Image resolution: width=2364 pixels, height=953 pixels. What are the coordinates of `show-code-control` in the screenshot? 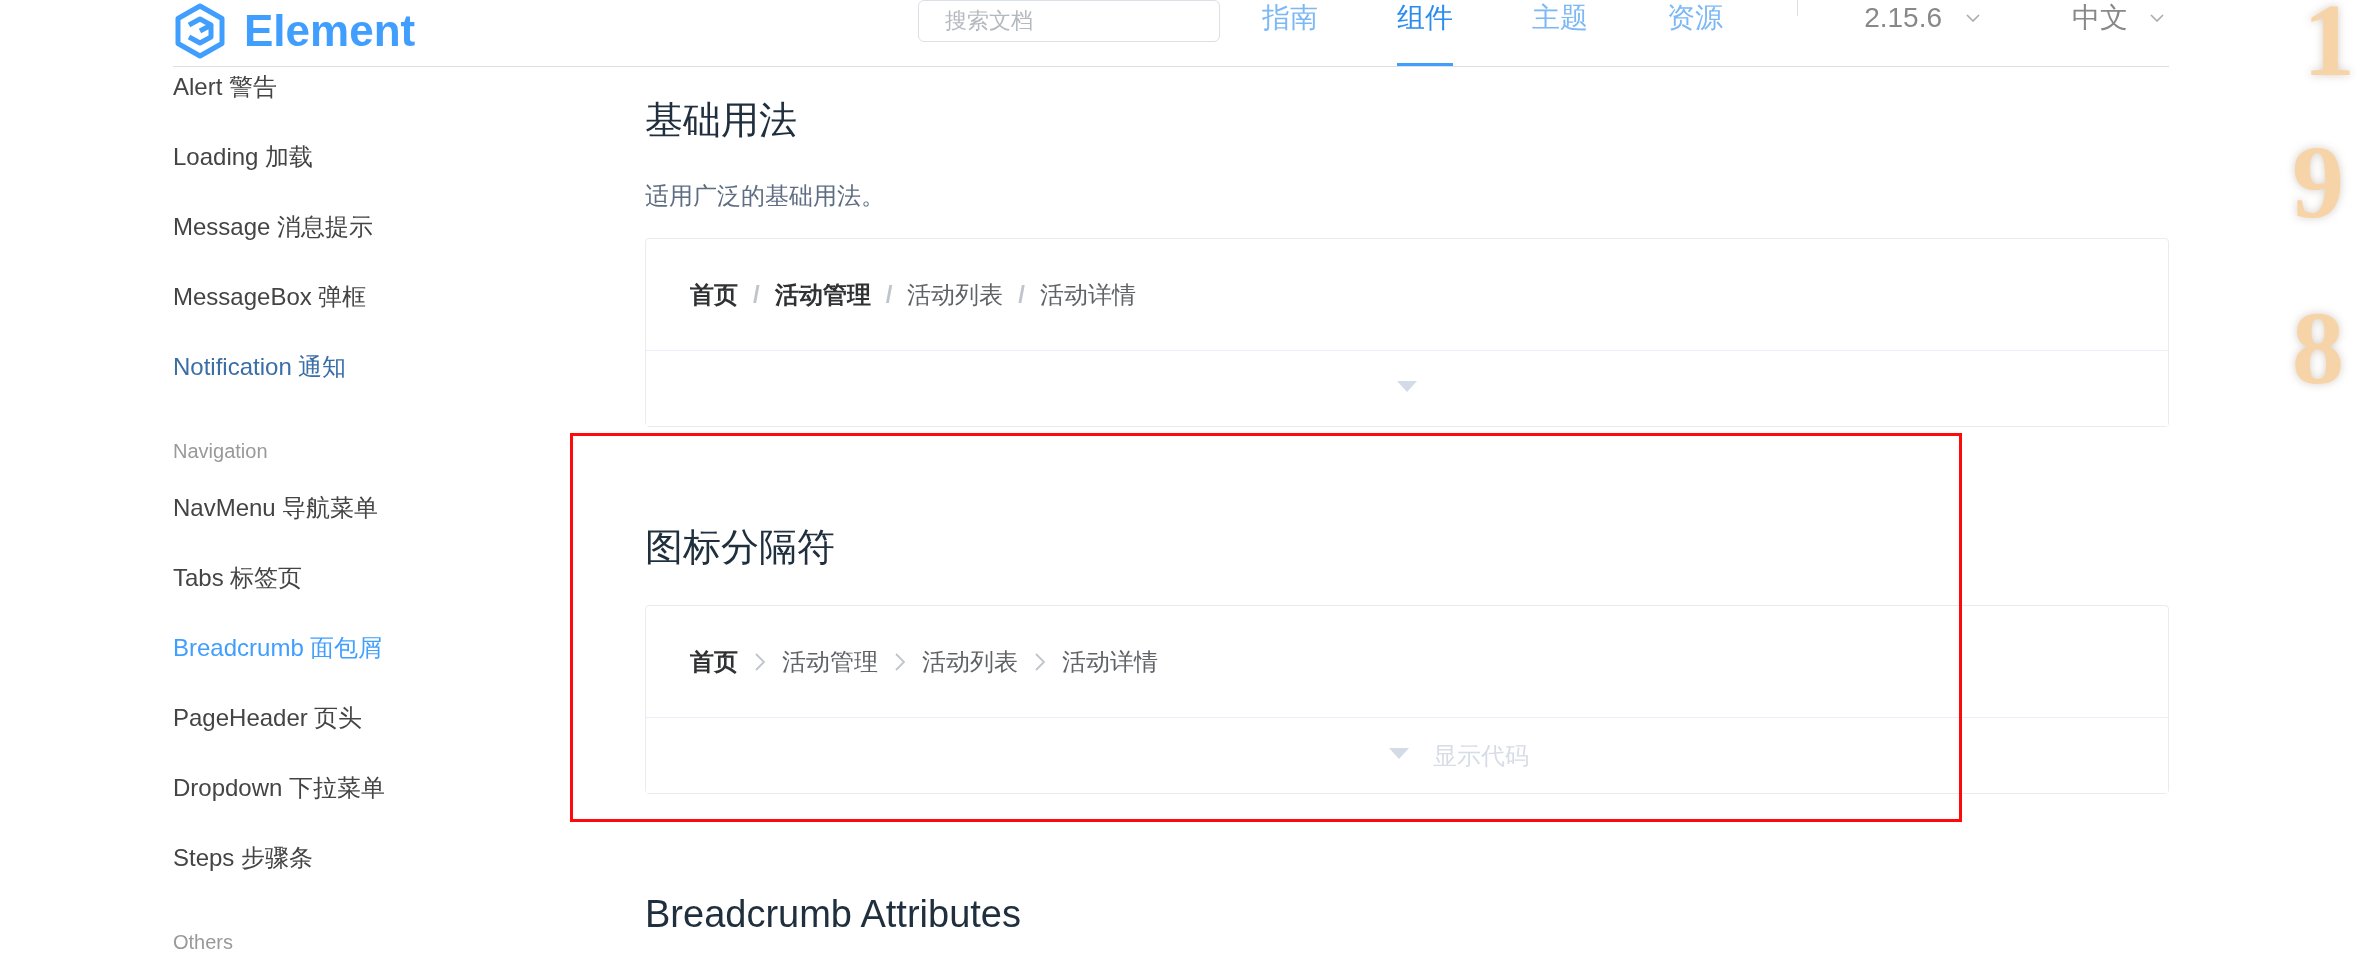 It's located at (1407, 388).